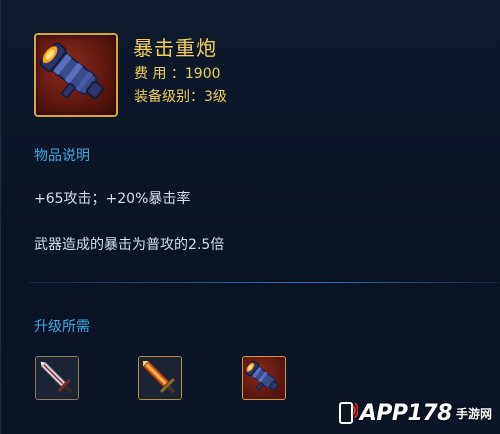 Image resolution: width=500 pixels, height=434 pixels. I want to click on watermark-brand: APP178, so click(406, 413).